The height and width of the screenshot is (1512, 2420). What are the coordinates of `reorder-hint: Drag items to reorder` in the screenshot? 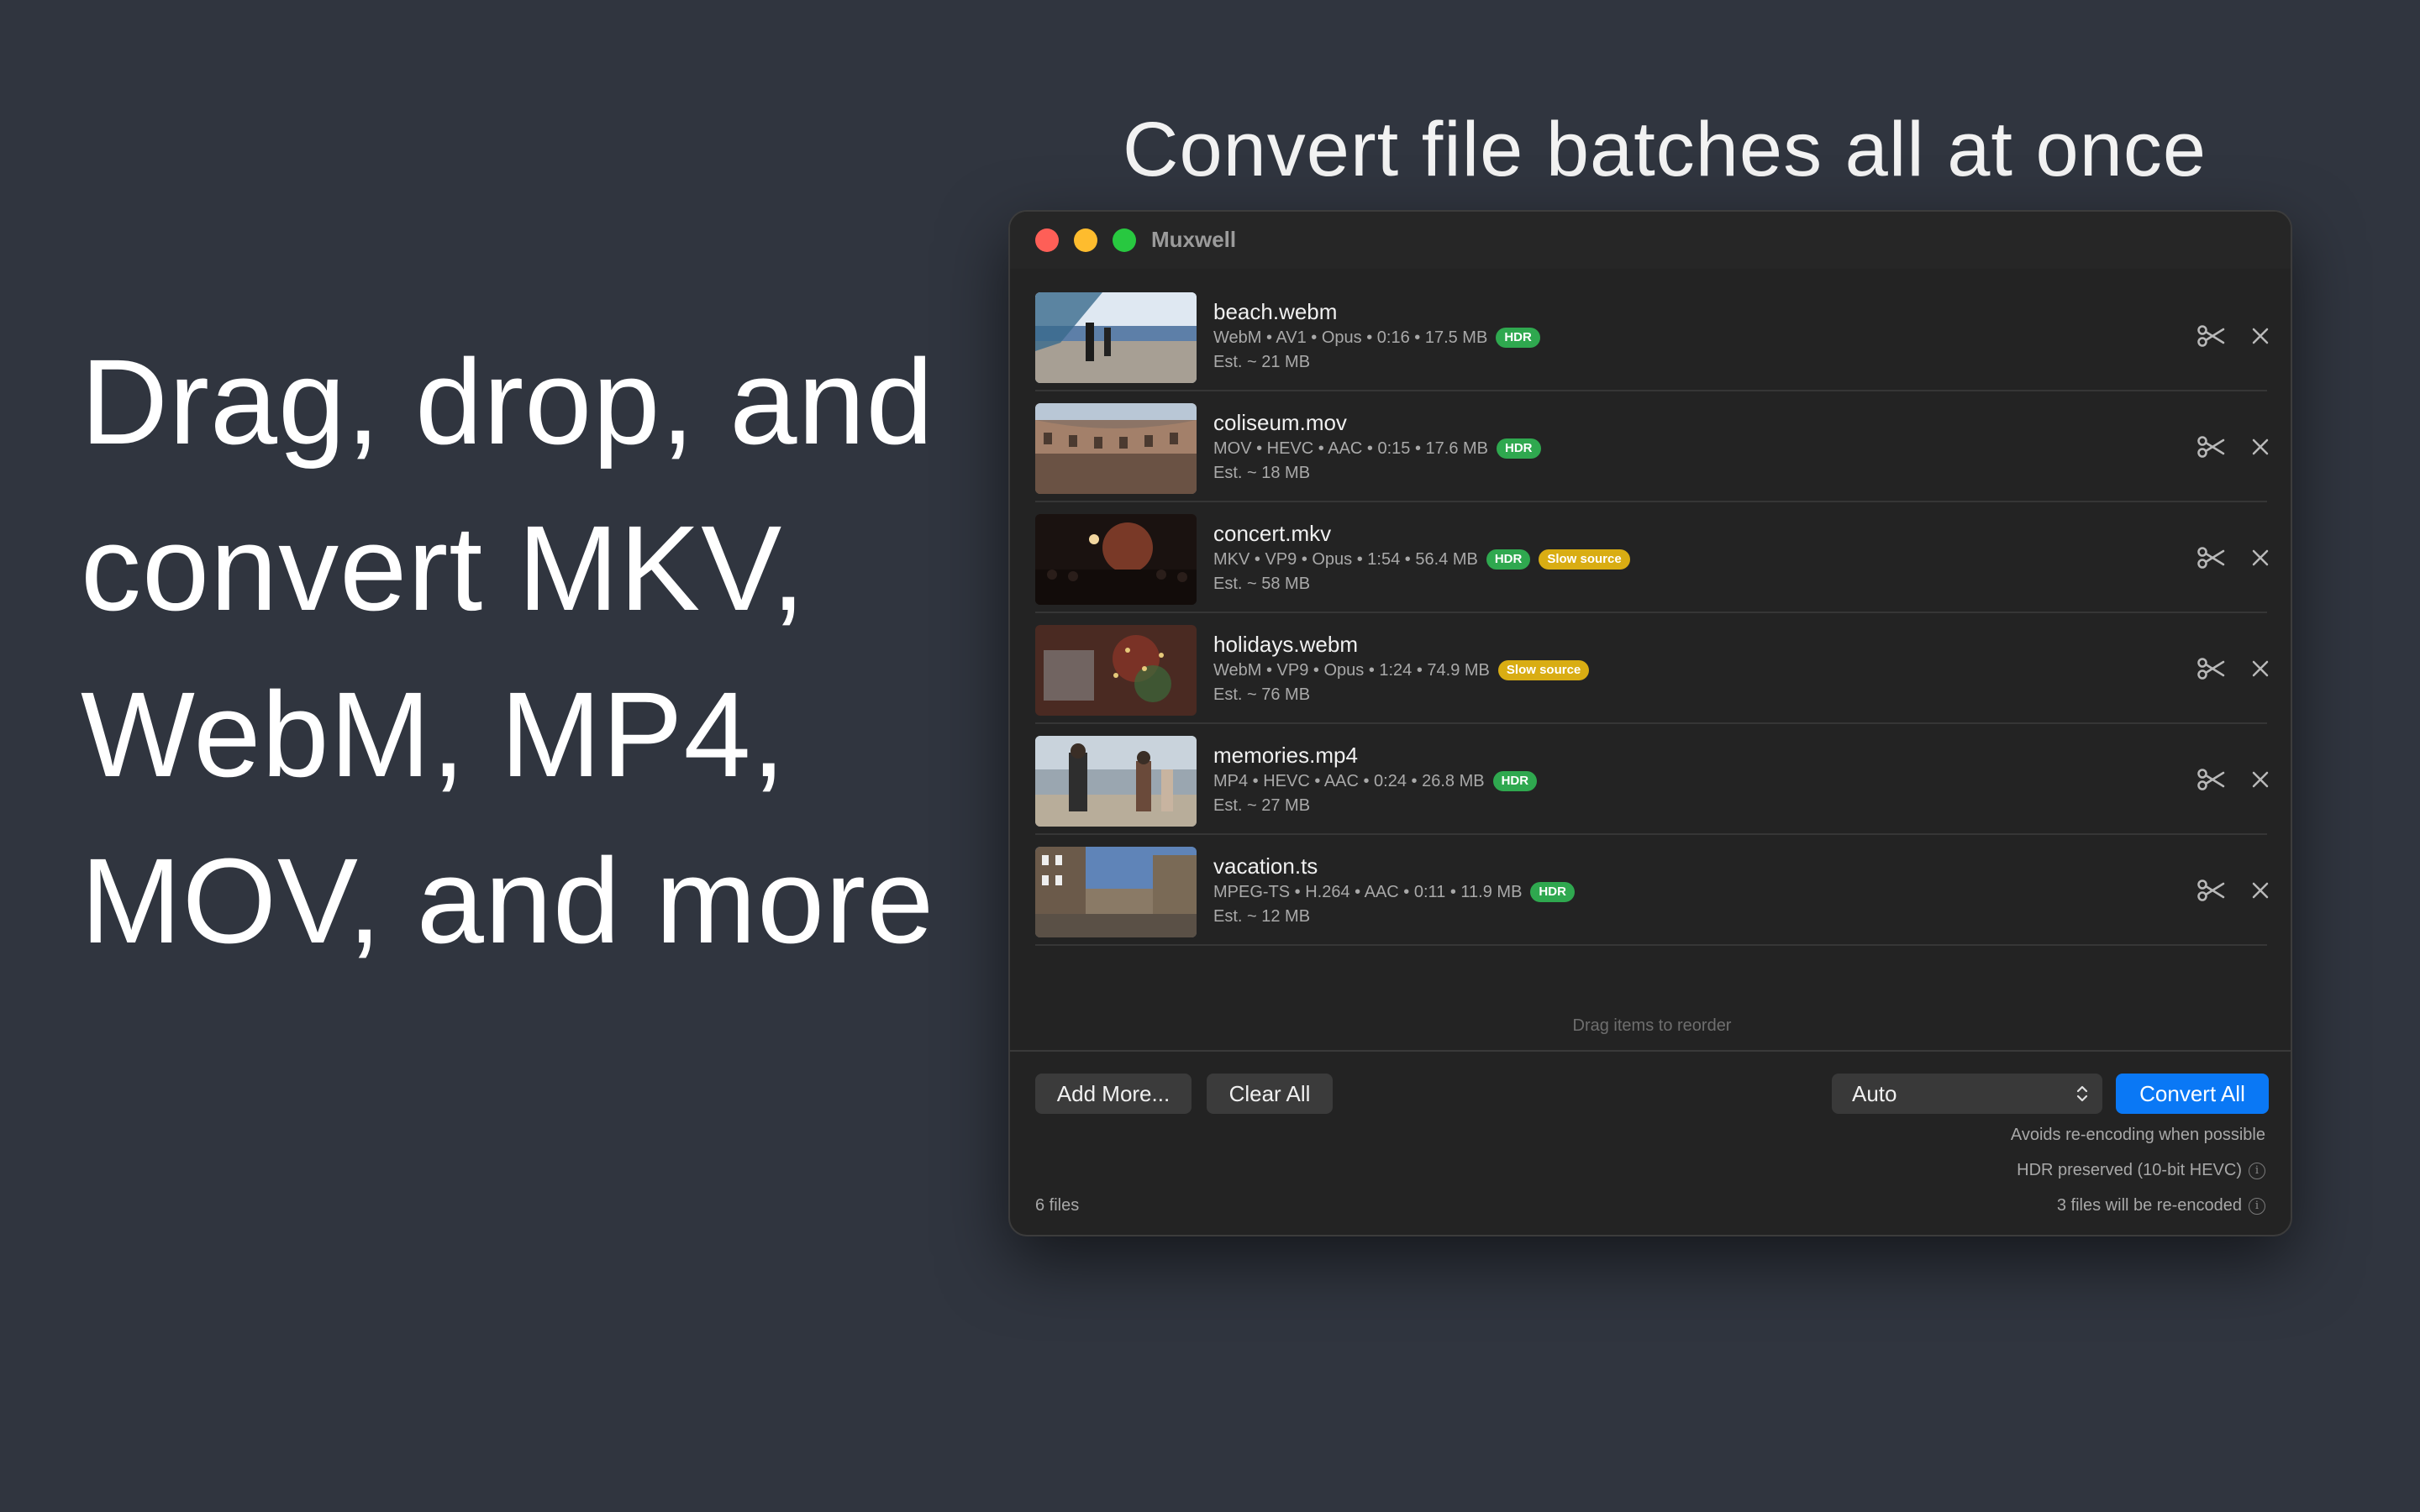 It's located at (1652, 1025).